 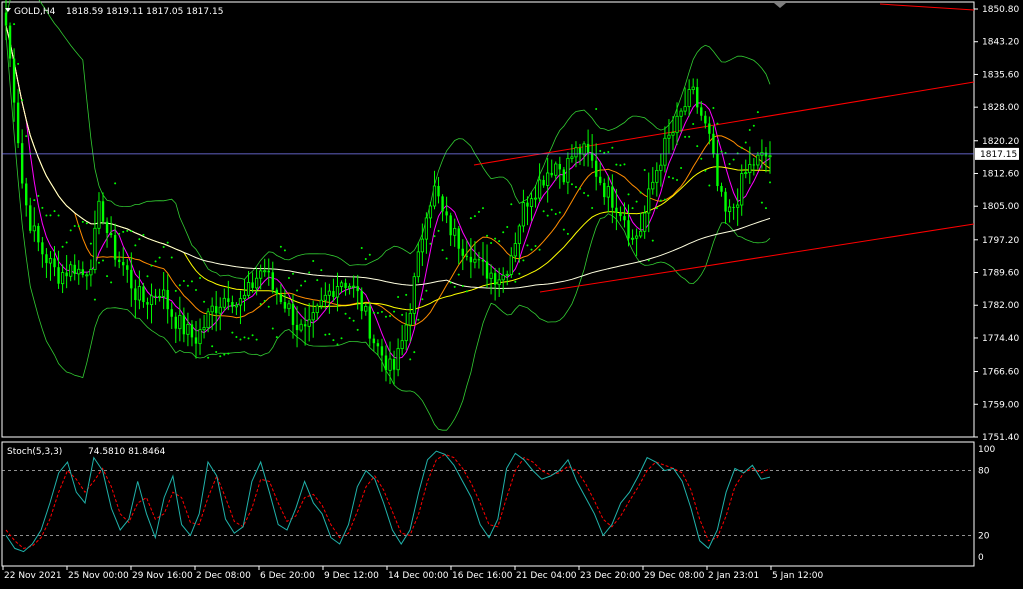 I want to click on stoch-signal-line, so click(x=388, y=501).